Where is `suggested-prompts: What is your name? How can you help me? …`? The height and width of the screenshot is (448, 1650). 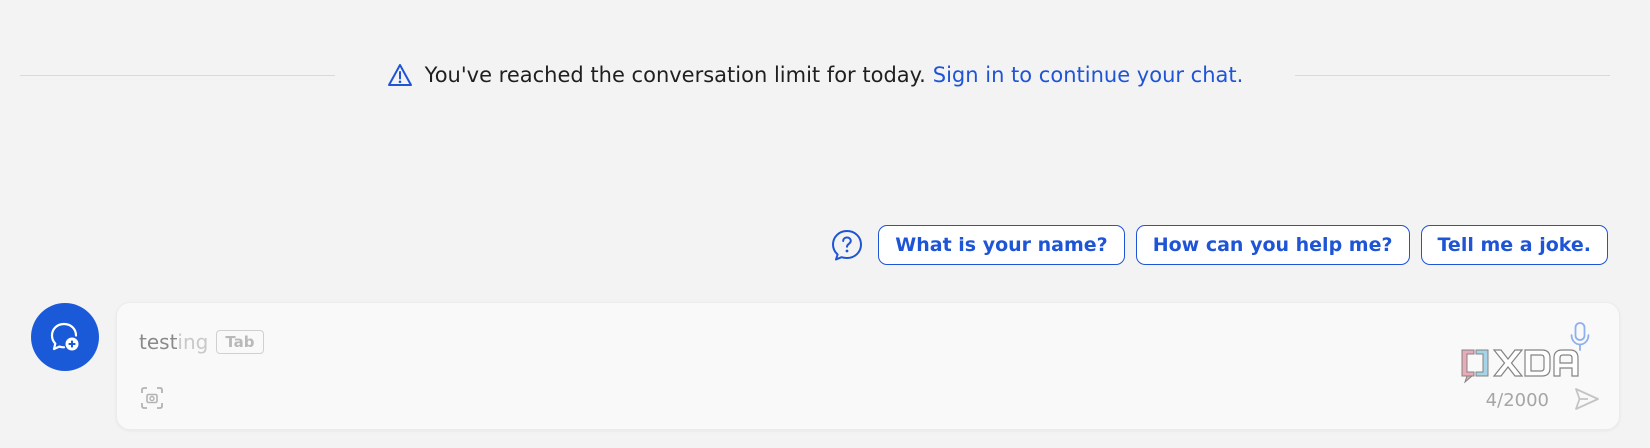
suggested-prompts: What is your name? How can you help me? … is located at coordinates (1219, 245).